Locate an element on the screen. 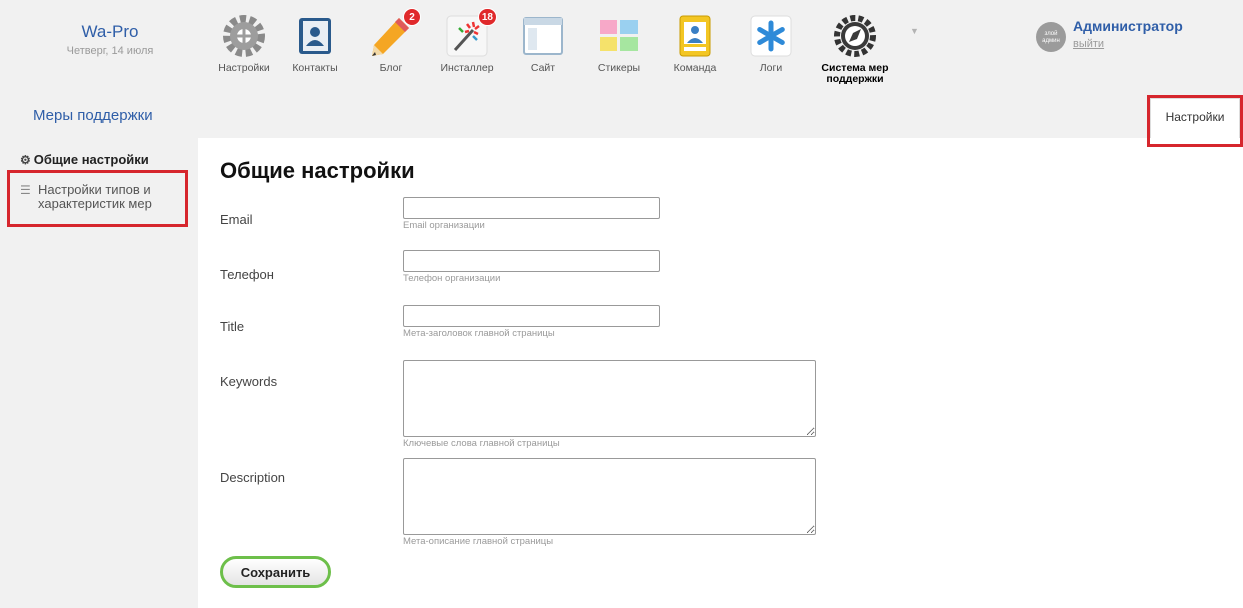 This screenshot has width=1243, height=608. app-stickers: Стикеры is located at coordinates (619, 44).